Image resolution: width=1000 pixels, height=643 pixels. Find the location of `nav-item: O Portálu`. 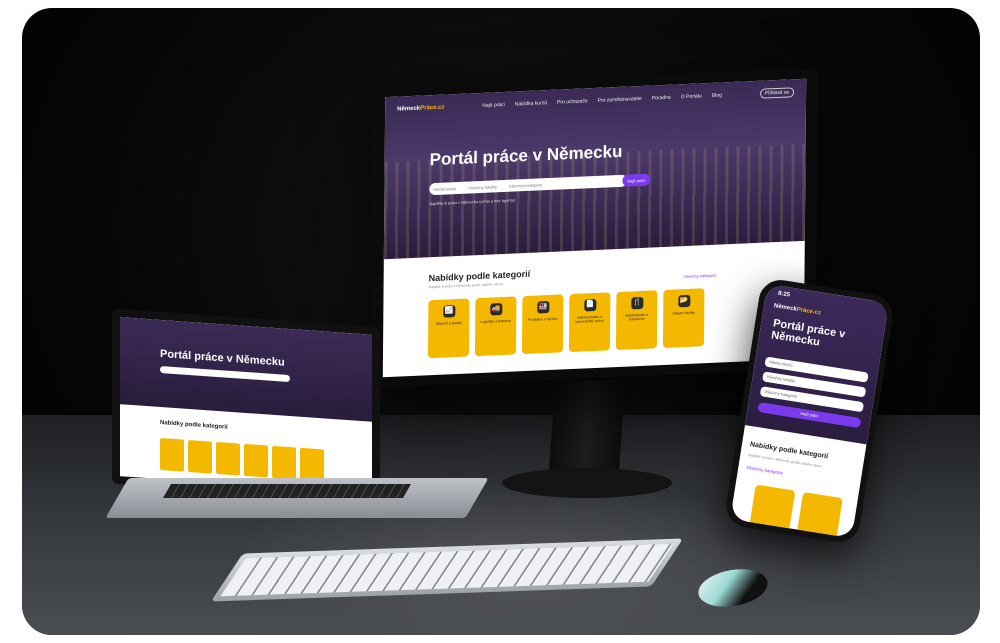

nav-item: O Portálu is located at coordinates (691, 96).